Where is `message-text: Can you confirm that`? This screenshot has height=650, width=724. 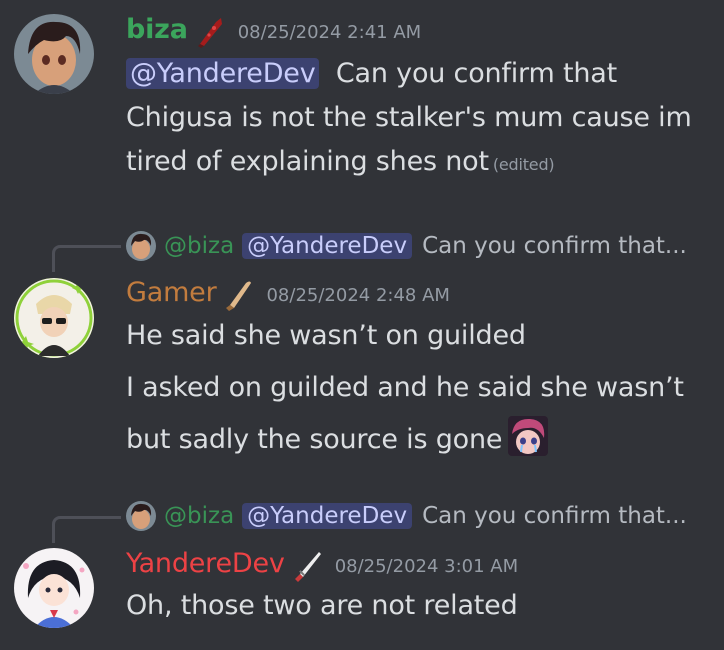 message-text: Can you confirm that is located at coordinates (476, 73).